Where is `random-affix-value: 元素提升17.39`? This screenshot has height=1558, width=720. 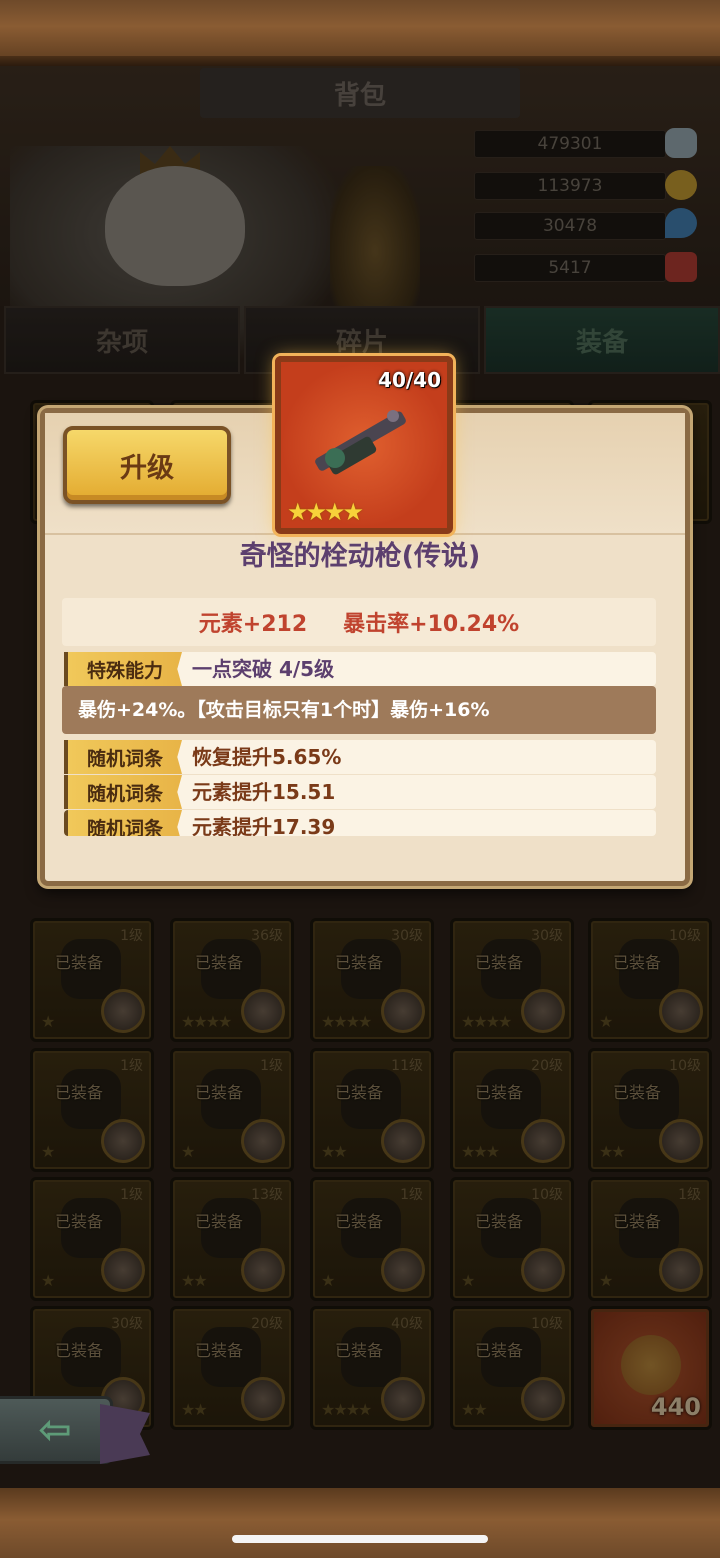 random-affix-value: 元素提升17.39 is located at coordinates (264, 825).